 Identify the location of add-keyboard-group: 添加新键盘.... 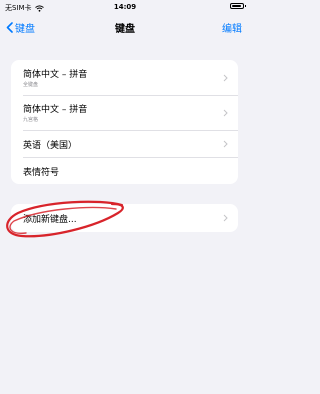
(124, 218).